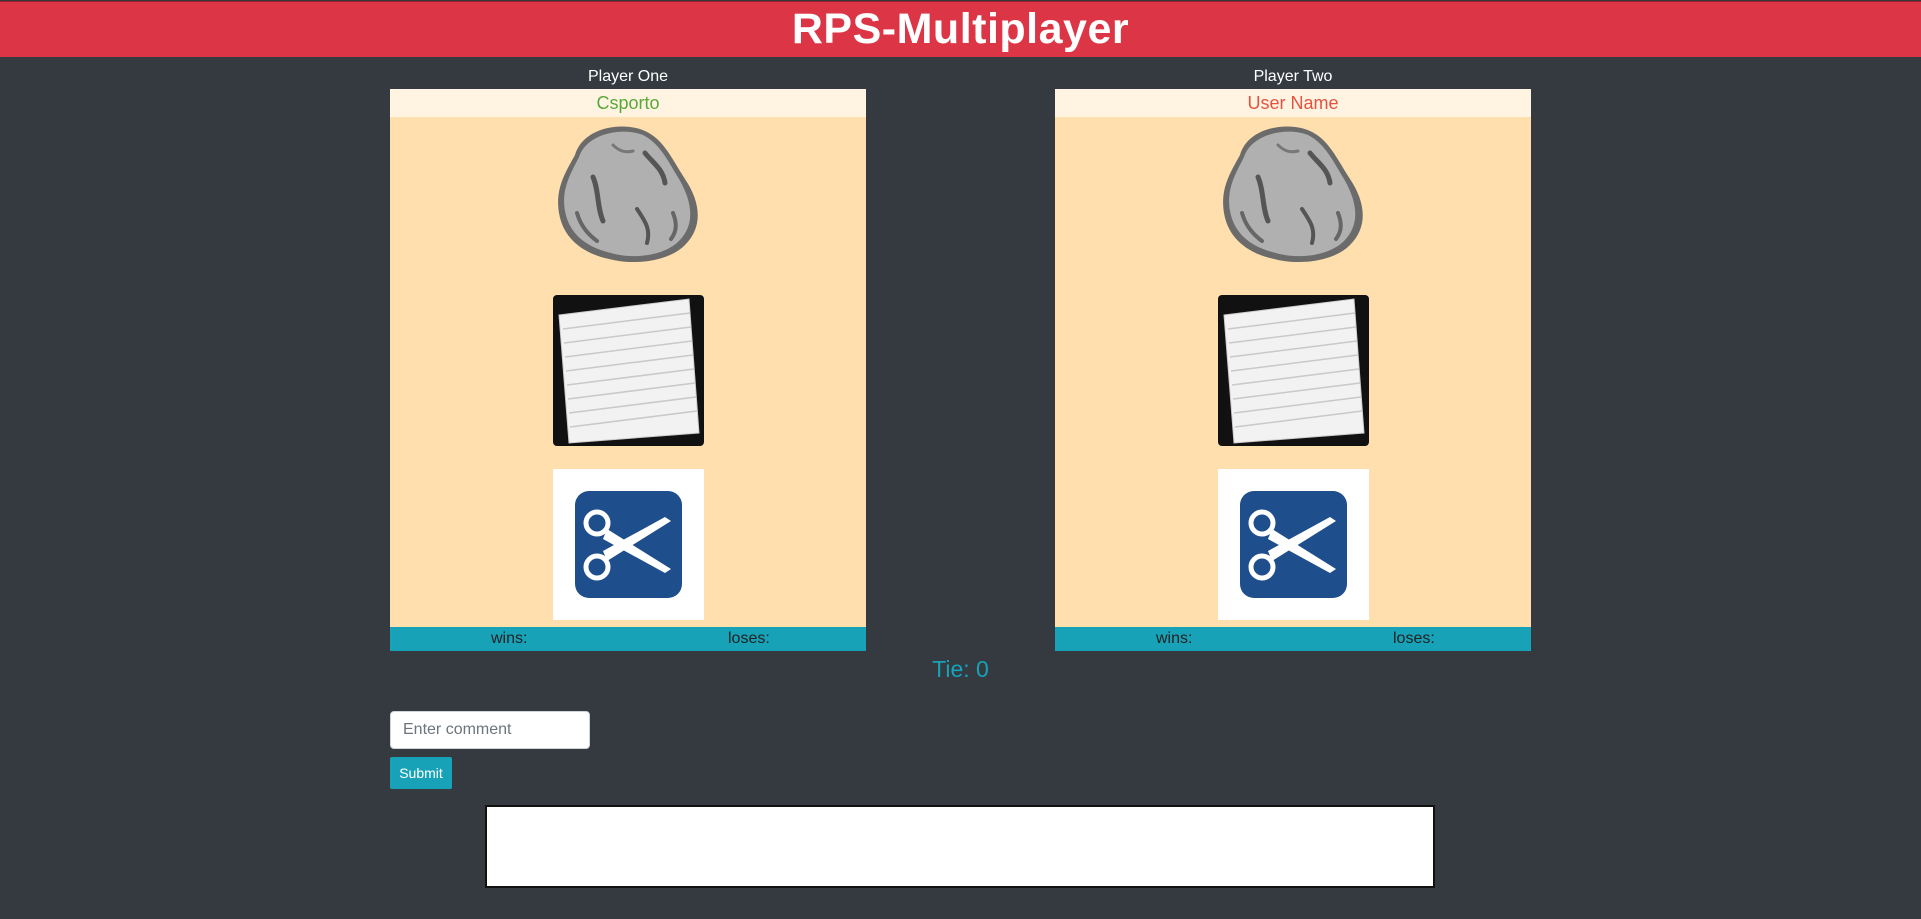 Image resolution: width=1921 pixels, height=919 pixels. I want to click on player-two-wins-label: wins:, so click(1174, 638).